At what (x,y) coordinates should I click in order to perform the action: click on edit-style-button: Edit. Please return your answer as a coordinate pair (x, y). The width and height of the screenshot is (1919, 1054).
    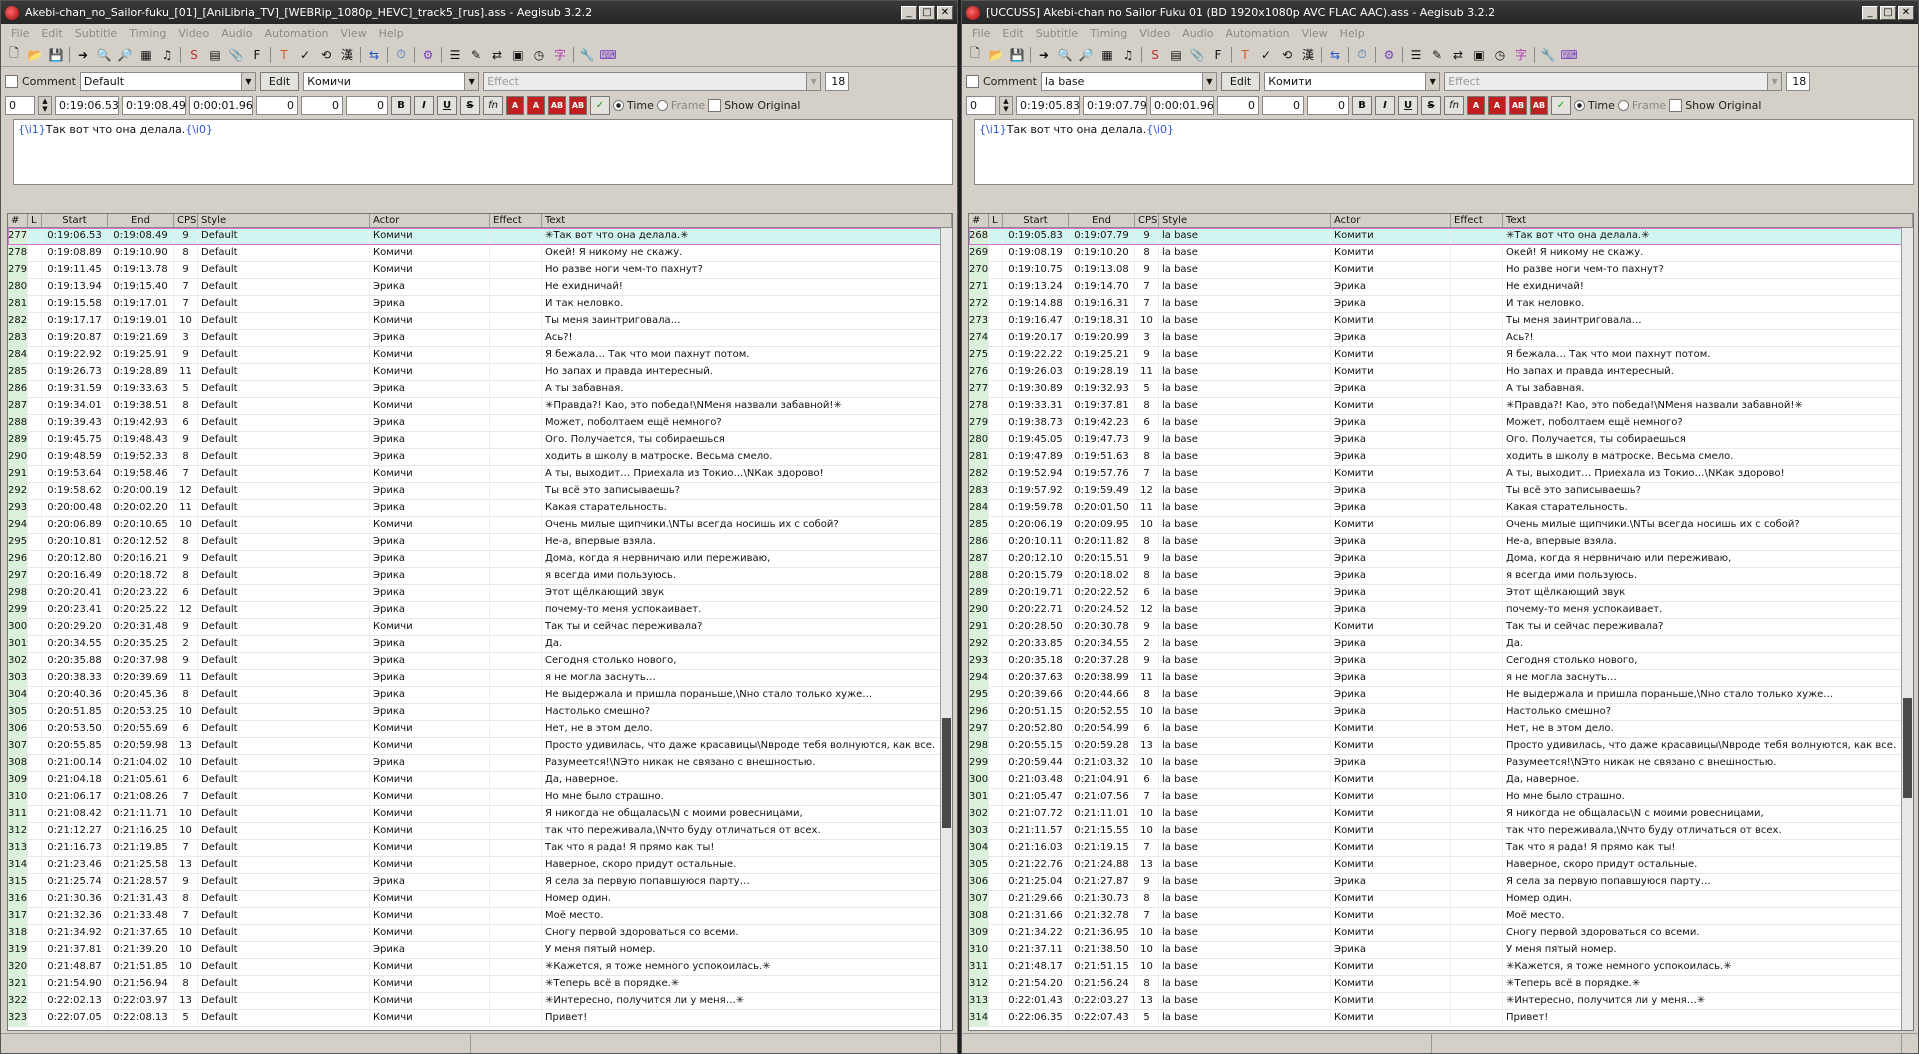
    Looking at the image, I should click on (1240, 81).